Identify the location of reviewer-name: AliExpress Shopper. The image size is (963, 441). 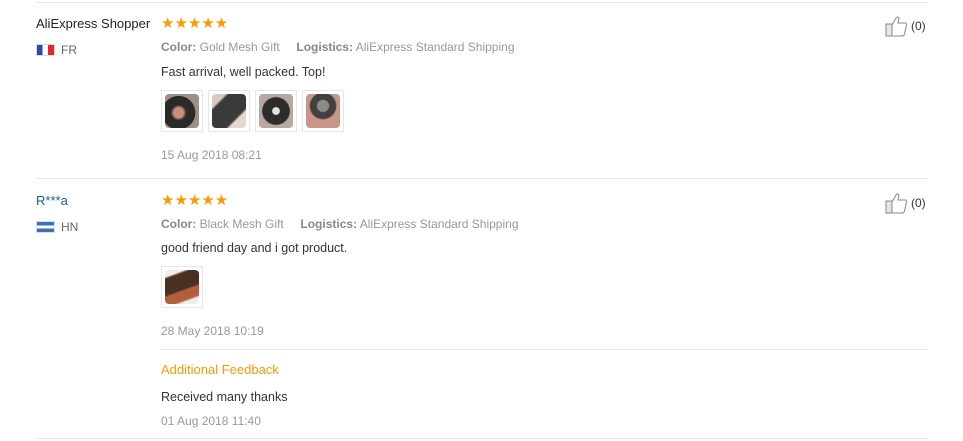
(93, 23).